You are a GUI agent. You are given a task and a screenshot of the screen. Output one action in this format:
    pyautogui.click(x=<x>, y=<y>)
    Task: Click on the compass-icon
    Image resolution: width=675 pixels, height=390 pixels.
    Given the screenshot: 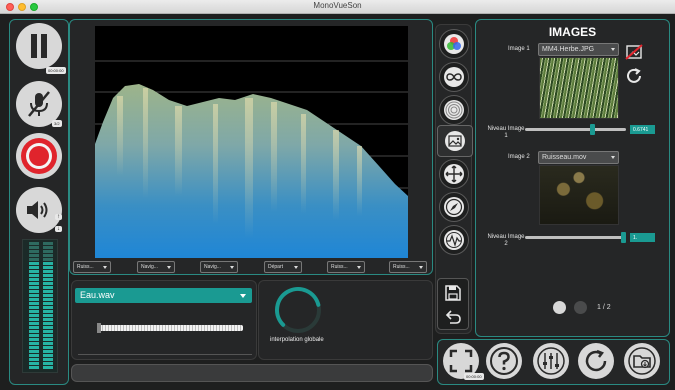 What is the action you would take?
    pyautogui.click(x=454, y=207)
    